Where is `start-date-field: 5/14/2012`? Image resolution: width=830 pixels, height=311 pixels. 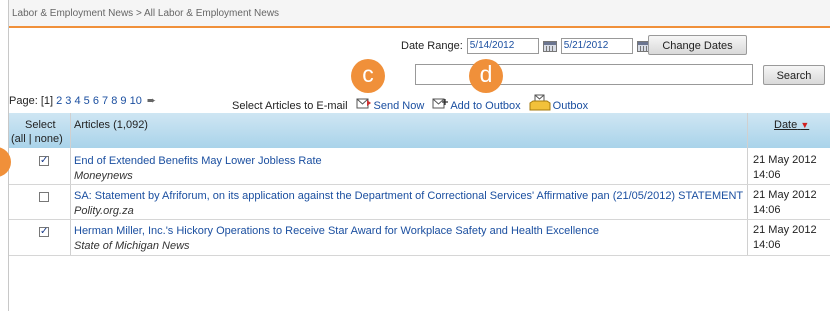 start-date-field: 5/14/2012 is located at coordinates (502, 46).